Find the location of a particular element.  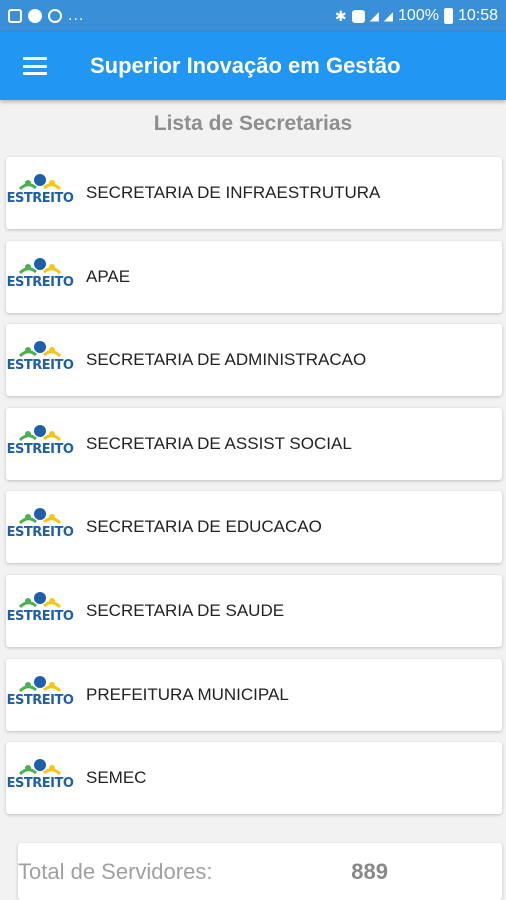

app-title: Superior Inovação em Gestão is located at coordinates (245, 65).